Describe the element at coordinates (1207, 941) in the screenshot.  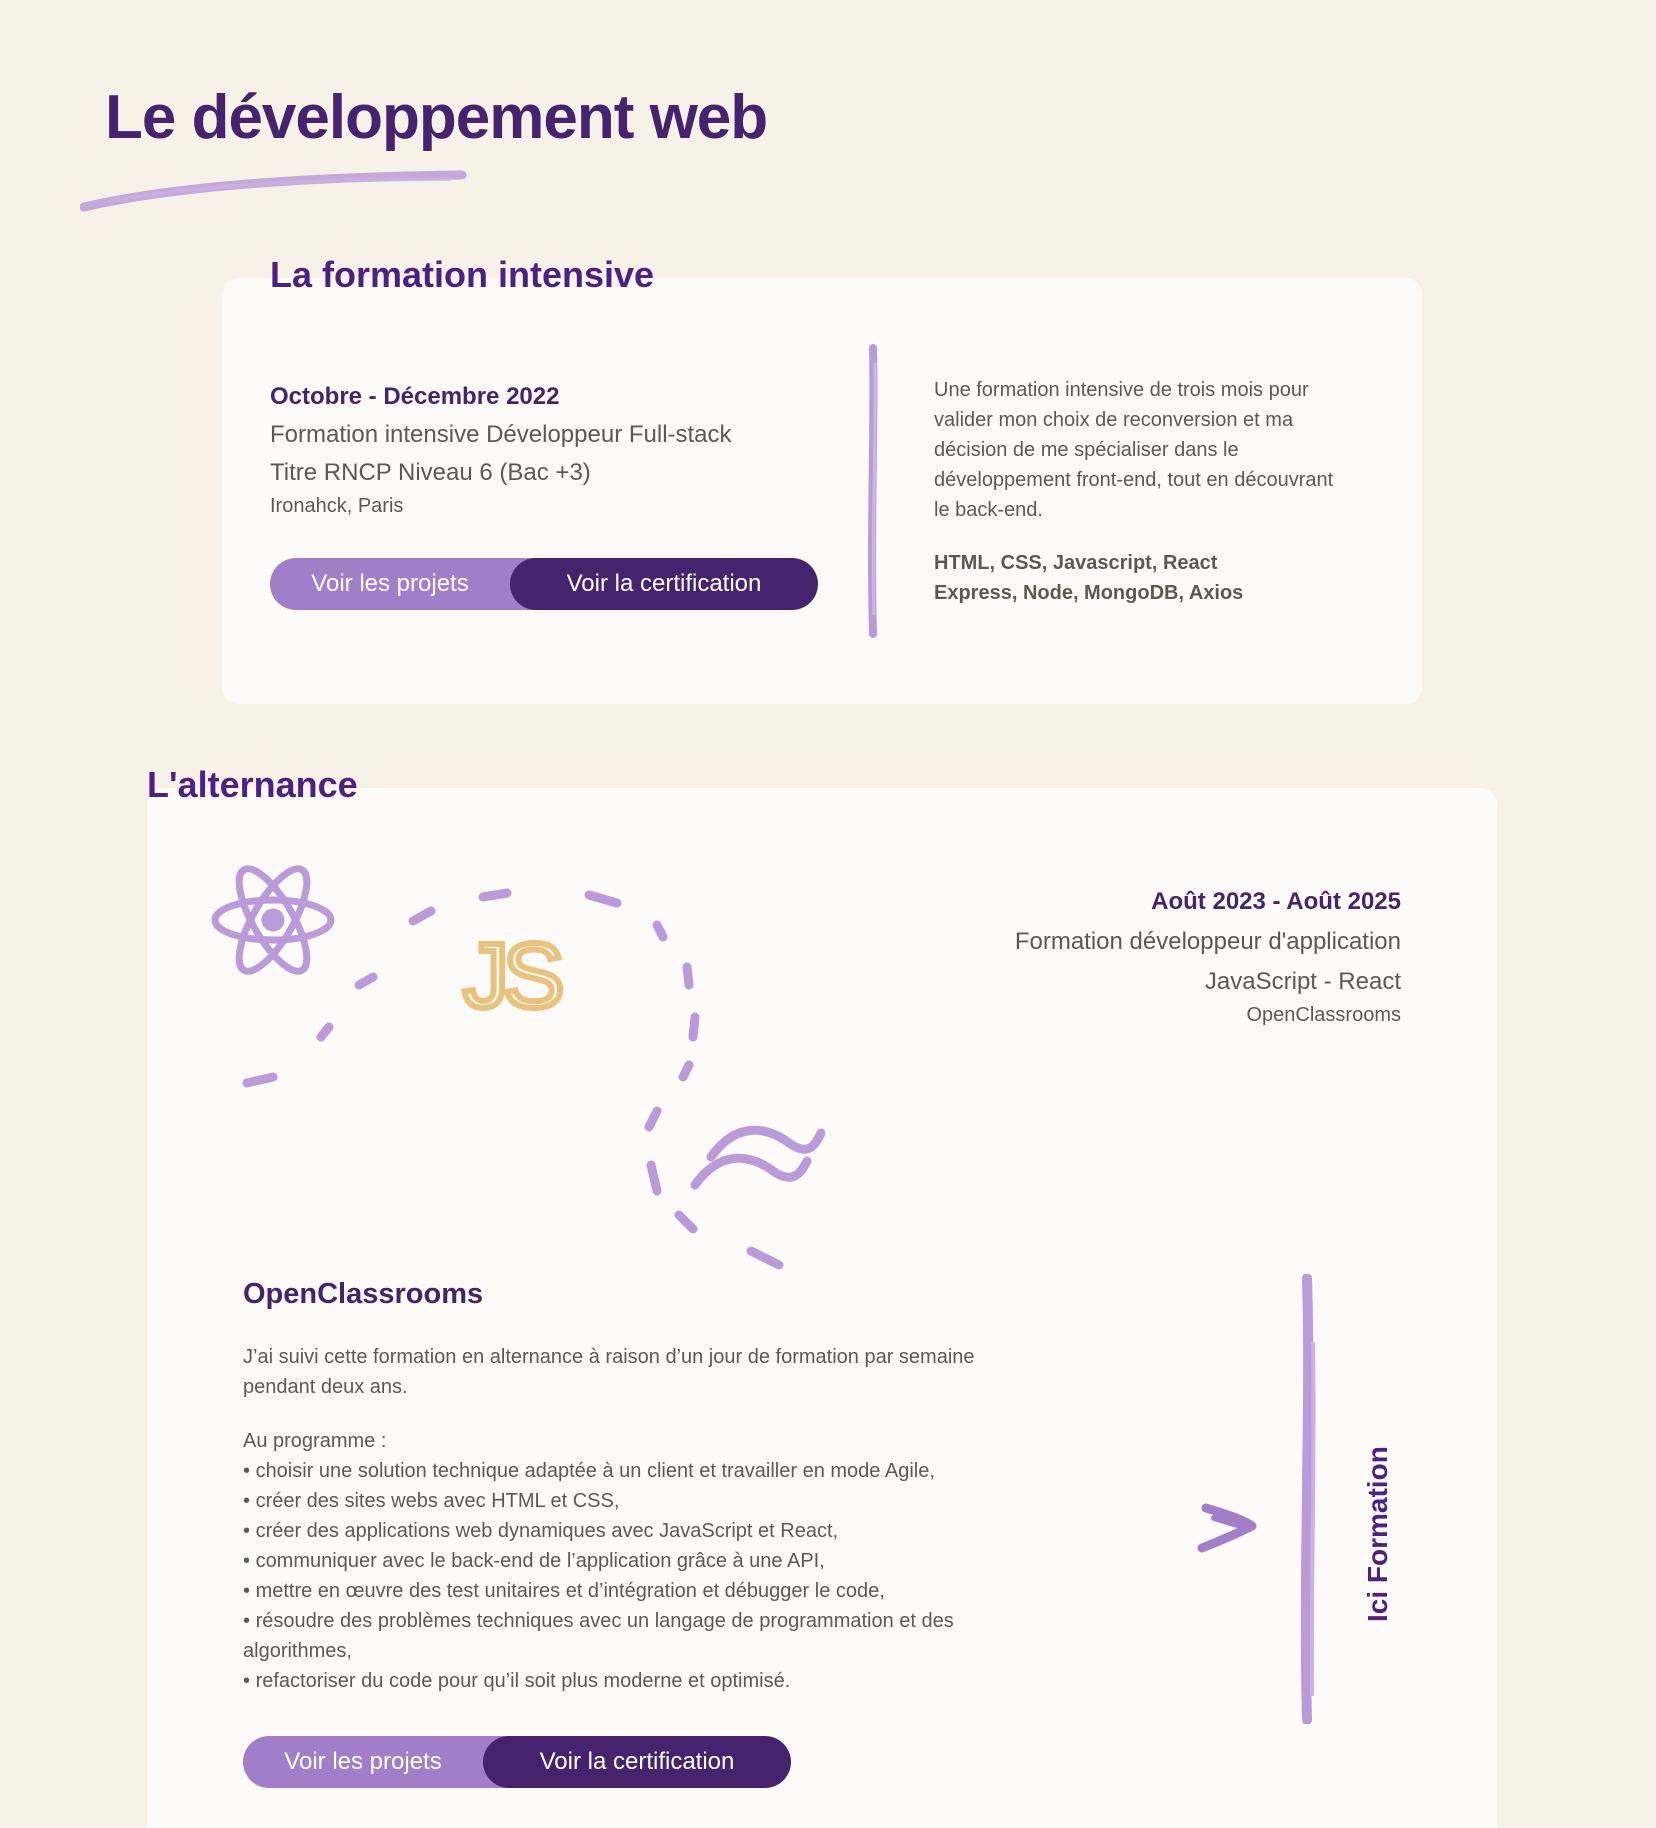
I see `alternance-diploma-name: Formation développeur d'application` at that location.